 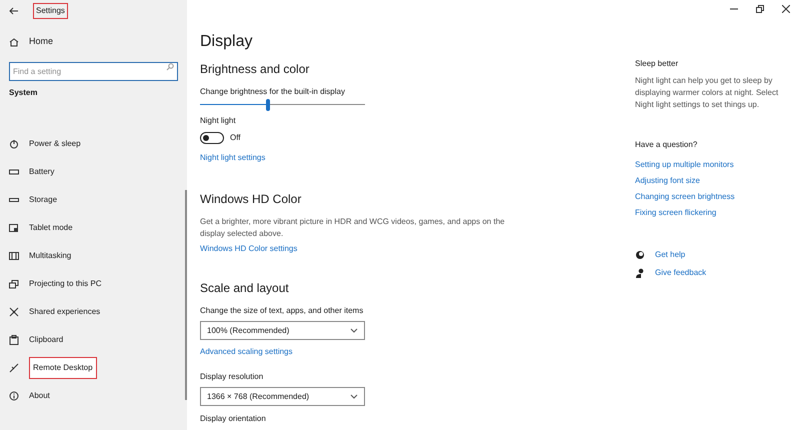 What do you see at coordinates (760, 9) in the screenshot?
I see `restore-icon` at bounding box center [760, 9].